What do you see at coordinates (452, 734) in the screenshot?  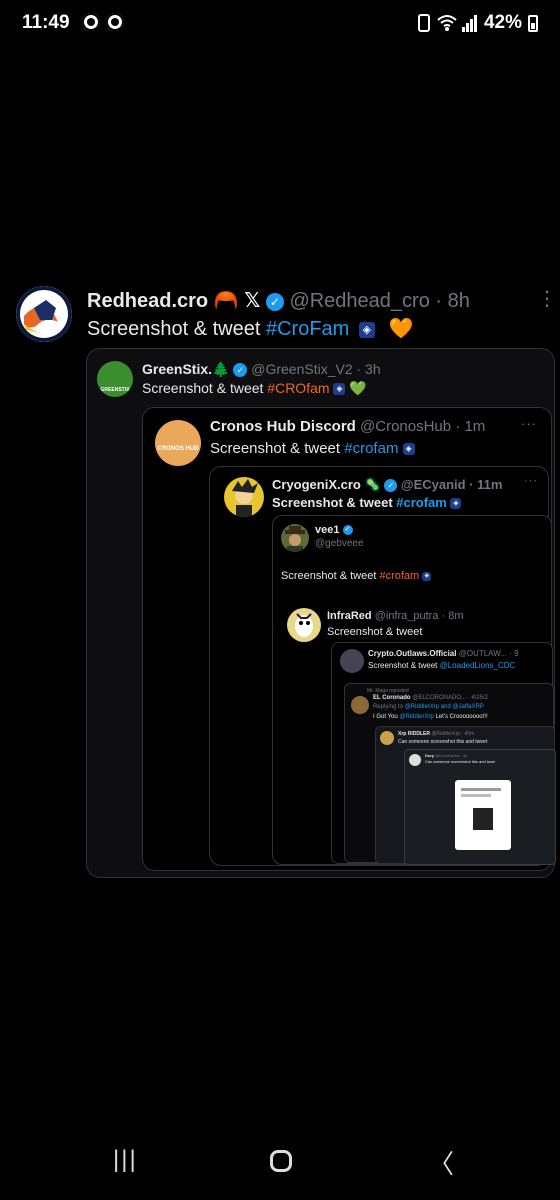 I see `author-handle: @RiddlerXrp · 40m` at bounding box center [452, 734].